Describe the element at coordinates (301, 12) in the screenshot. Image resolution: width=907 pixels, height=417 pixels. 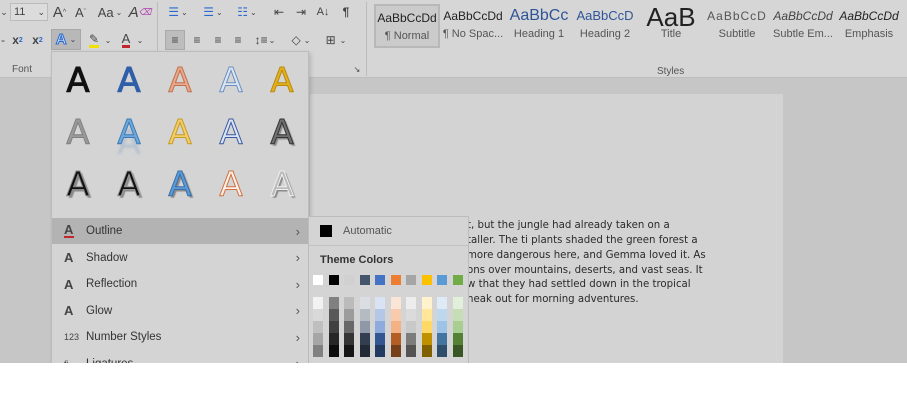
I see `increase-indent-button: ⇥` at that location.